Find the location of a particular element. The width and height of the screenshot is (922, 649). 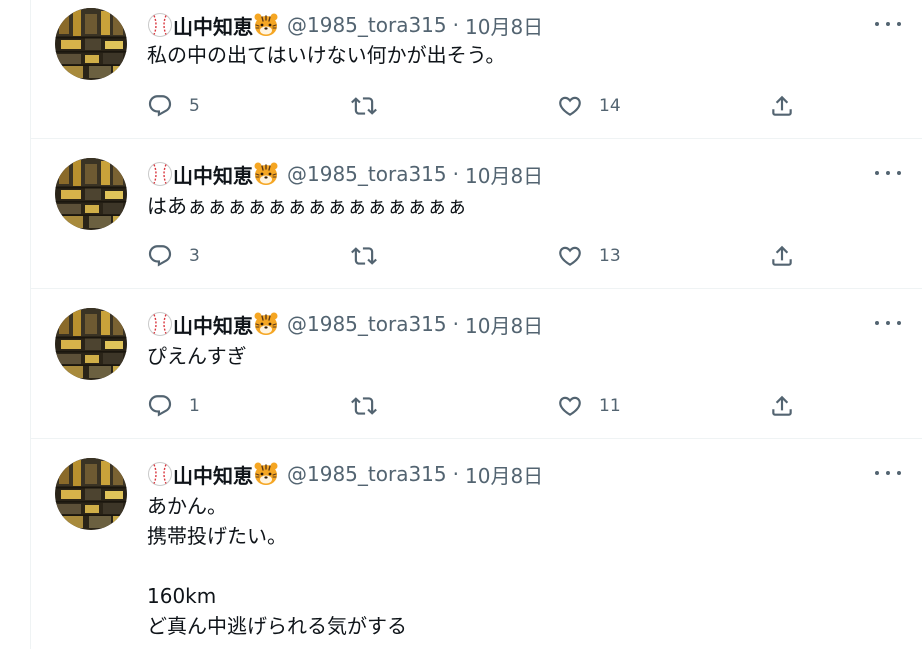

like-count: 14 is located at coordinates (610, 106).